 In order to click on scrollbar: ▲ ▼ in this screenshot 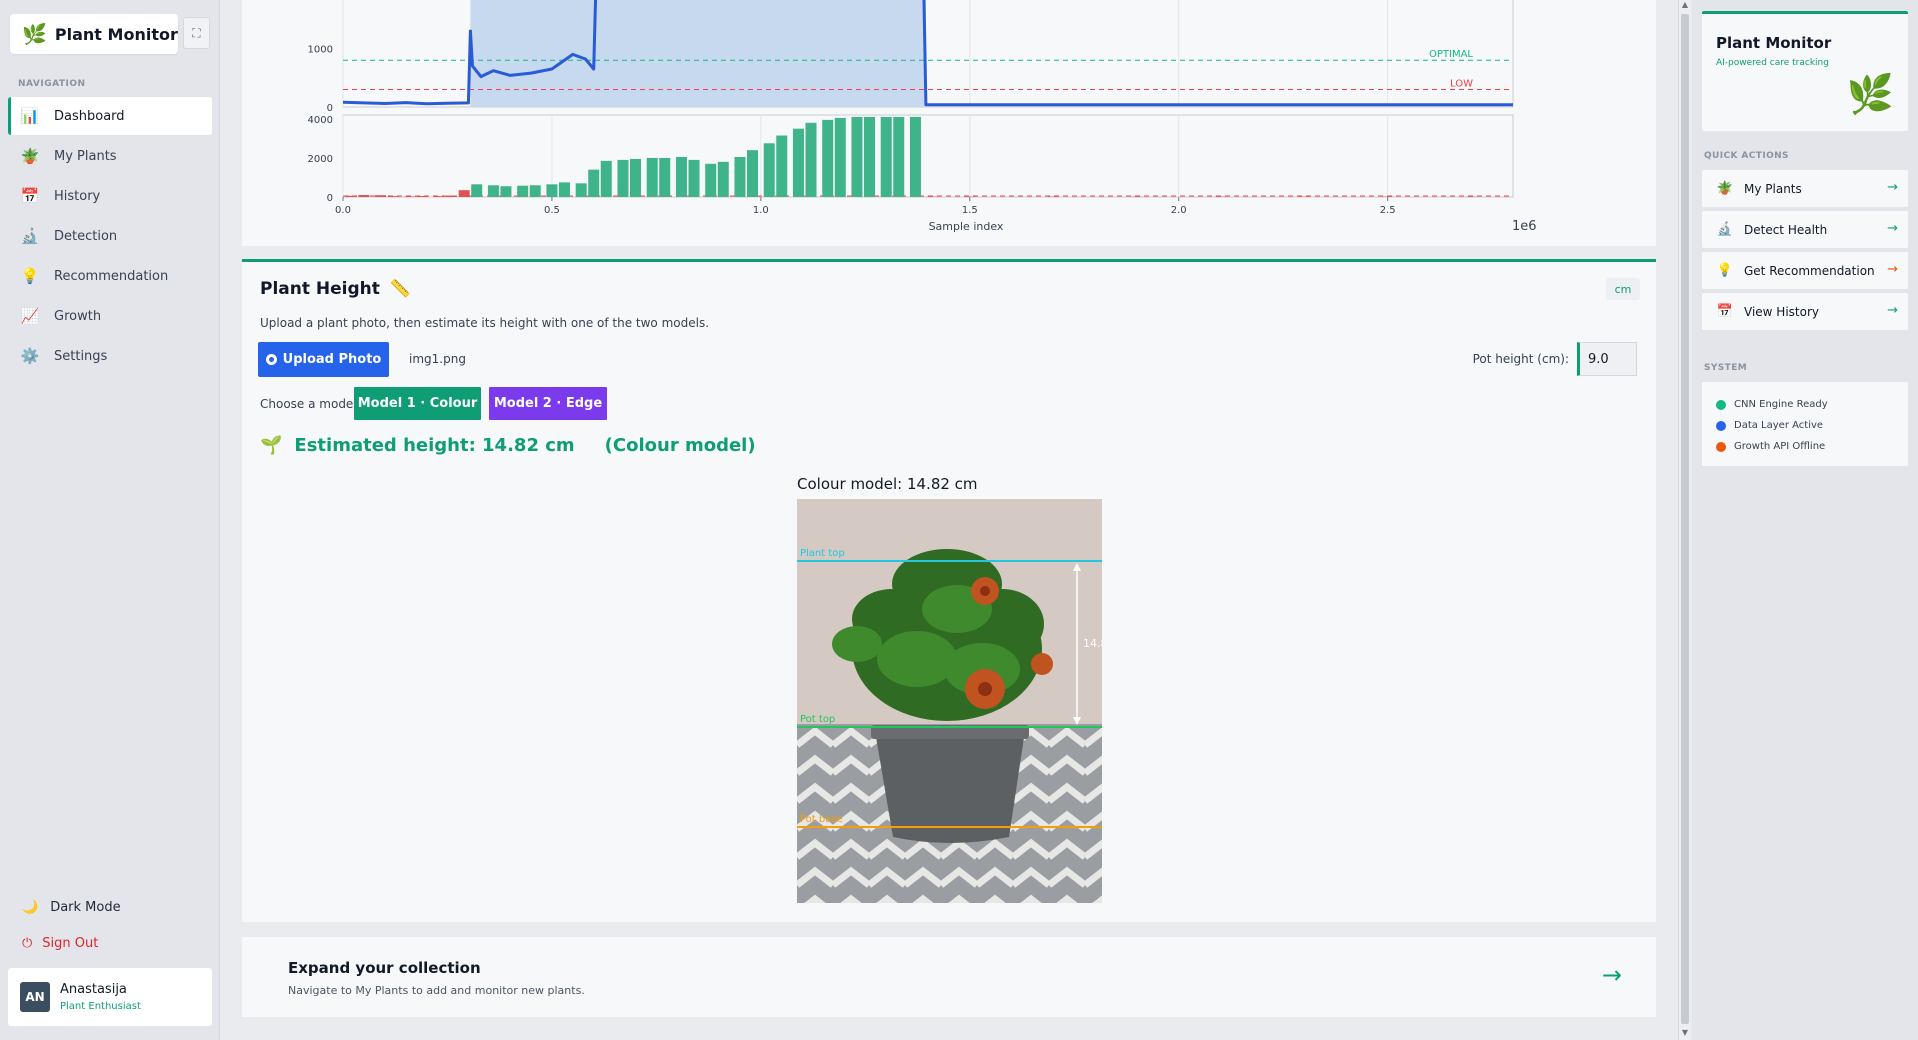, I will do `click(1684, 520)`.